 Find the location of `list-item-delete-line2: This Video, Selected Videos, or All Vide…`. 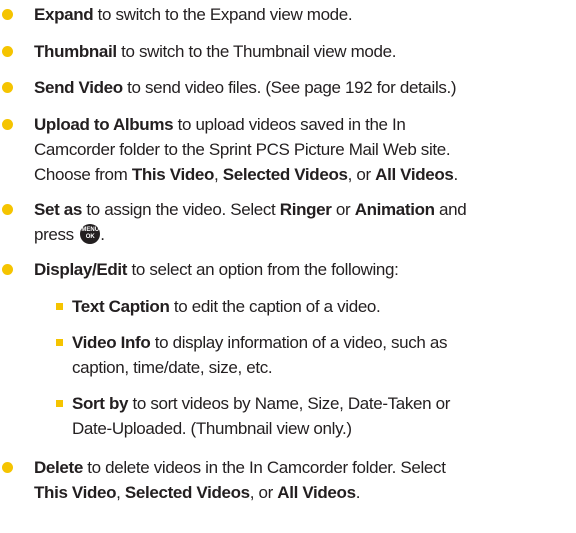

list-item-delete-line2: This Video, Selected Videos, or All Vide… is located at coordinates (197, 492).